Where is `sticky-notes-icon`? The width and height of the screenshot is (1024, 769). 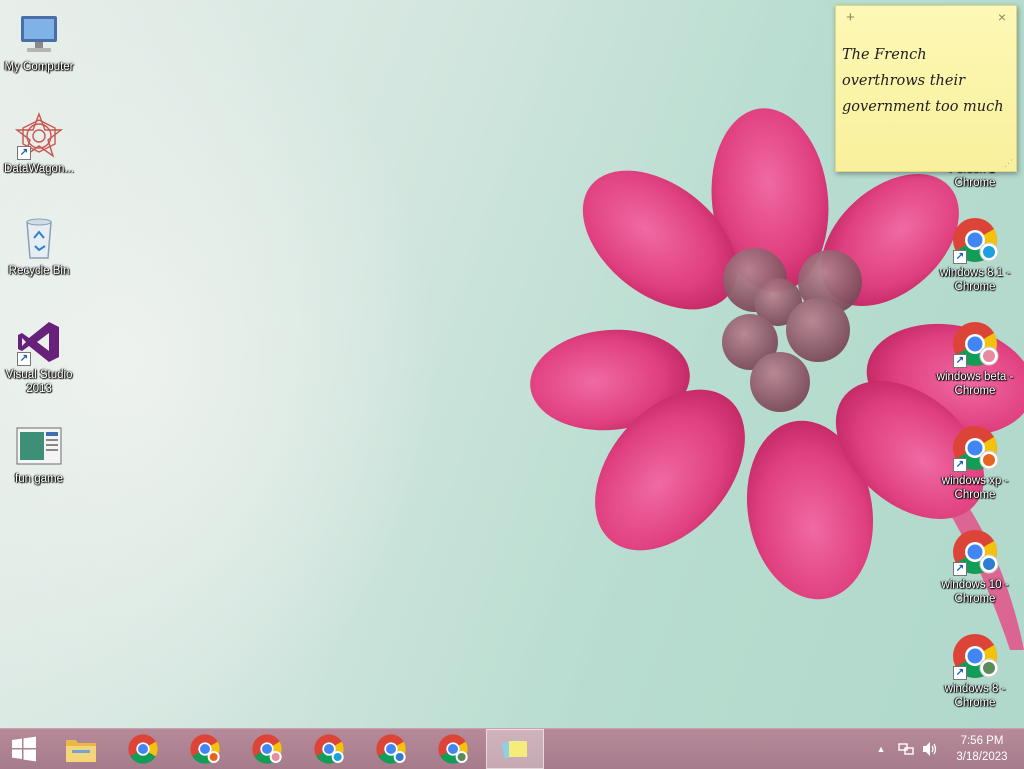
sticky-notes-icon is located at coordinates (514, 749).